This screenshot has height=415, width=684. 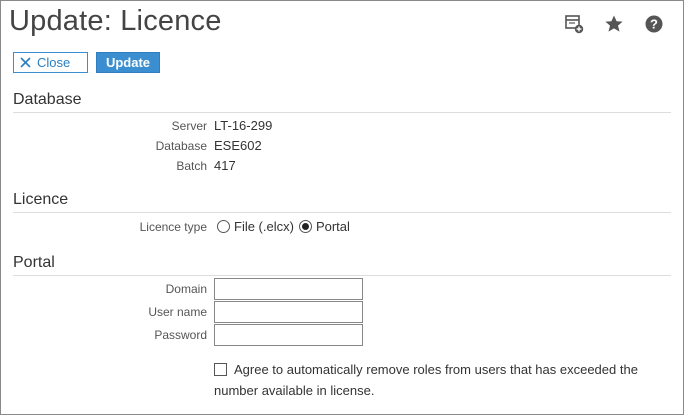 I want to click on licence-divider, so click(x=342, y=212).